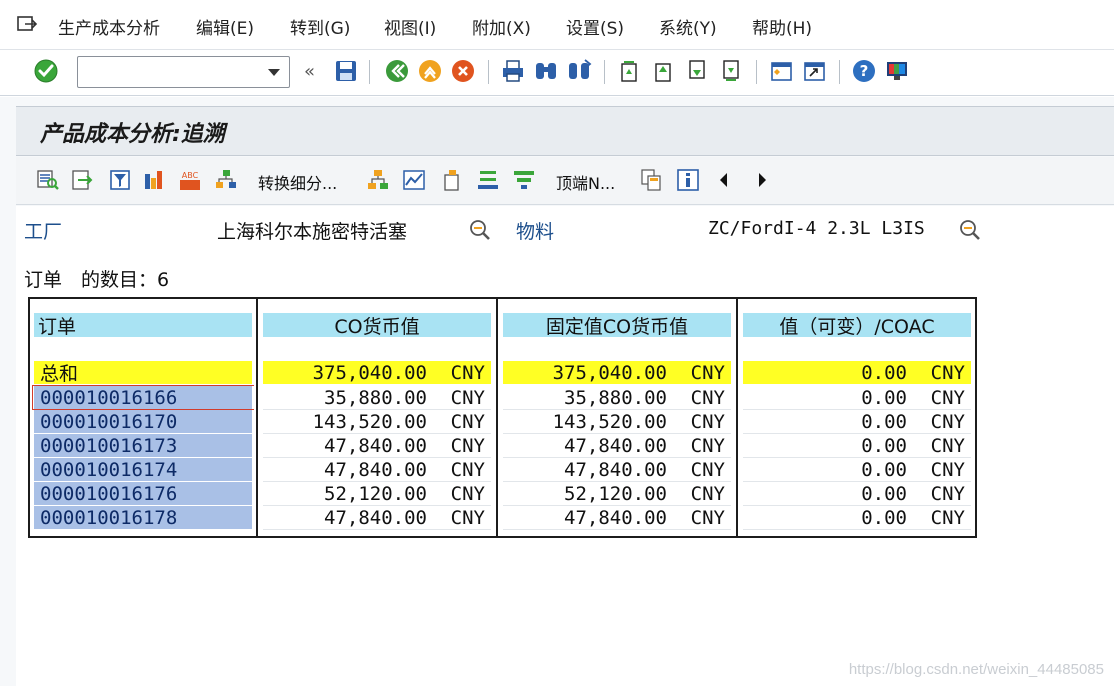  Describe the element at coordinates (48, 180) in the screenshot. I see `detail-icon` at that location.